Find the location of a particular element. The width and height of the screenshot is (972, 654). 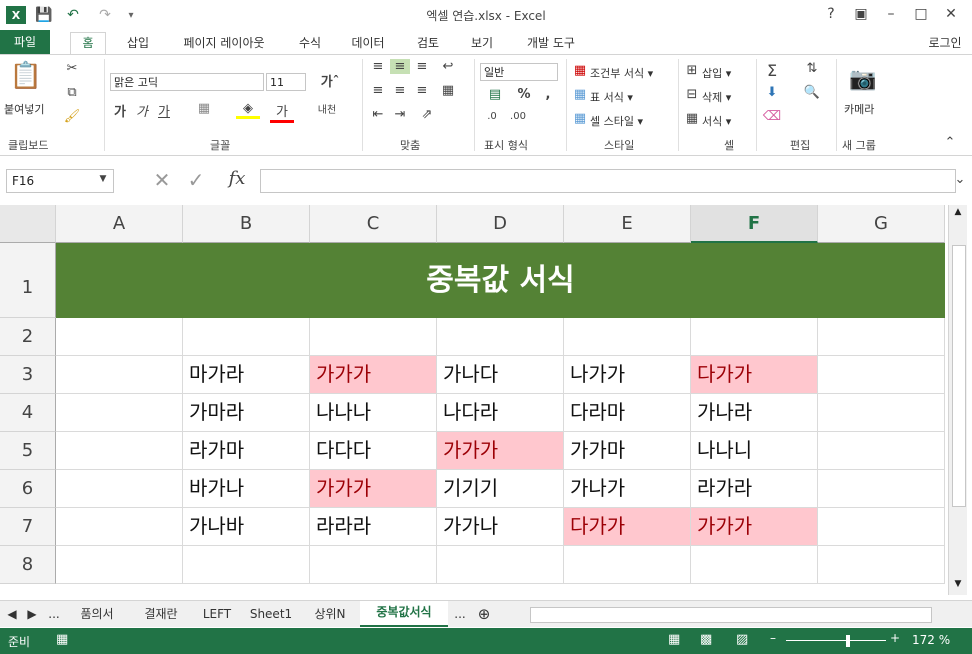

sheet-tab: 품의서 is located at coordinates (97, 614).